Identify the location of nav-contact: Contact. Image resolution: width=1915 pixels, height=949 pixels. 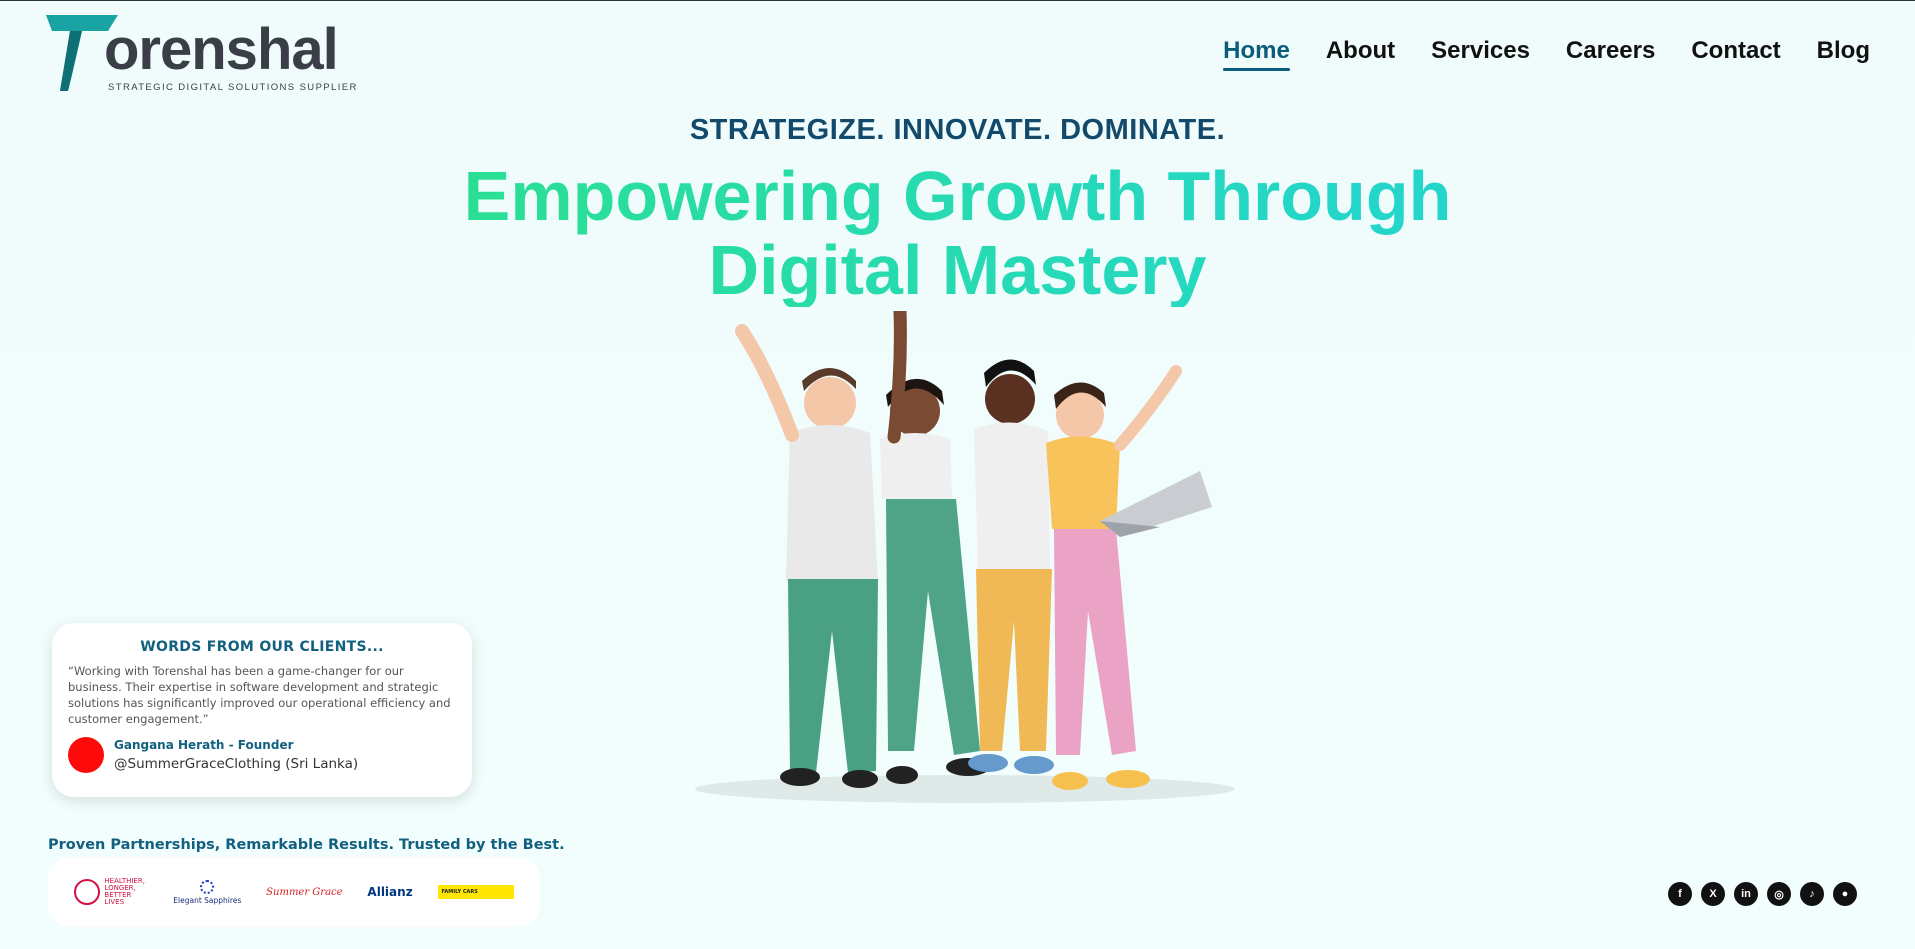
(1735, 54).